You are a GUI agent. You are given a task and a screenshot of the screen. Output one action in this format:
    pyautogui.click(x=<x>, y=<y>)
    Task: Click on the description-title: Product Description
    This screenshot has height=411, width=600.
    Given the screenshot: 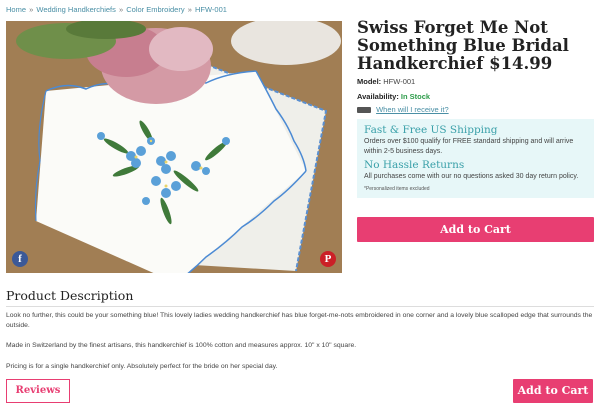 What is the action you would take?
    pyautogui.click(x=70, y=295)
    